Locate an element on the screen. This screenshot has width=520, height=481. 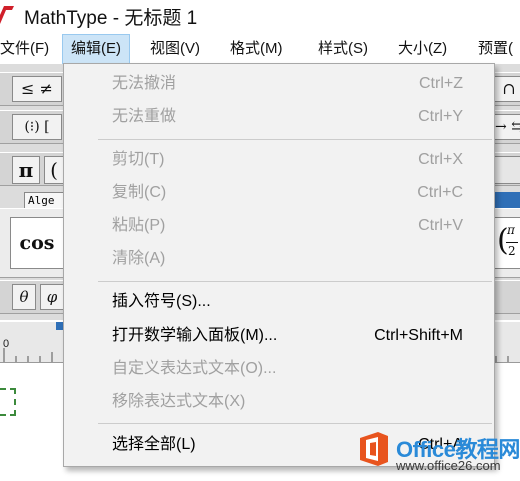
menu-item-shortcut: Ctrl+V is located at coordinates (440, 225).